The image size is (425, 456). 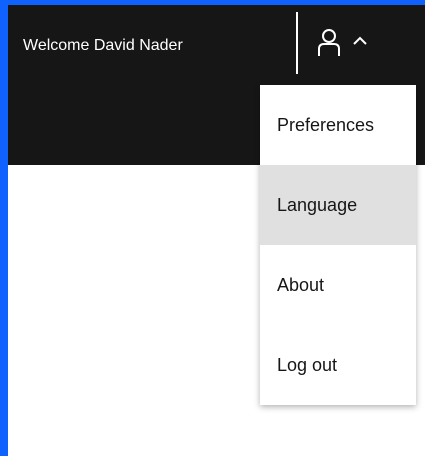 I want to click on menu-item-log-out: Log out, so click(x=338, y=365).